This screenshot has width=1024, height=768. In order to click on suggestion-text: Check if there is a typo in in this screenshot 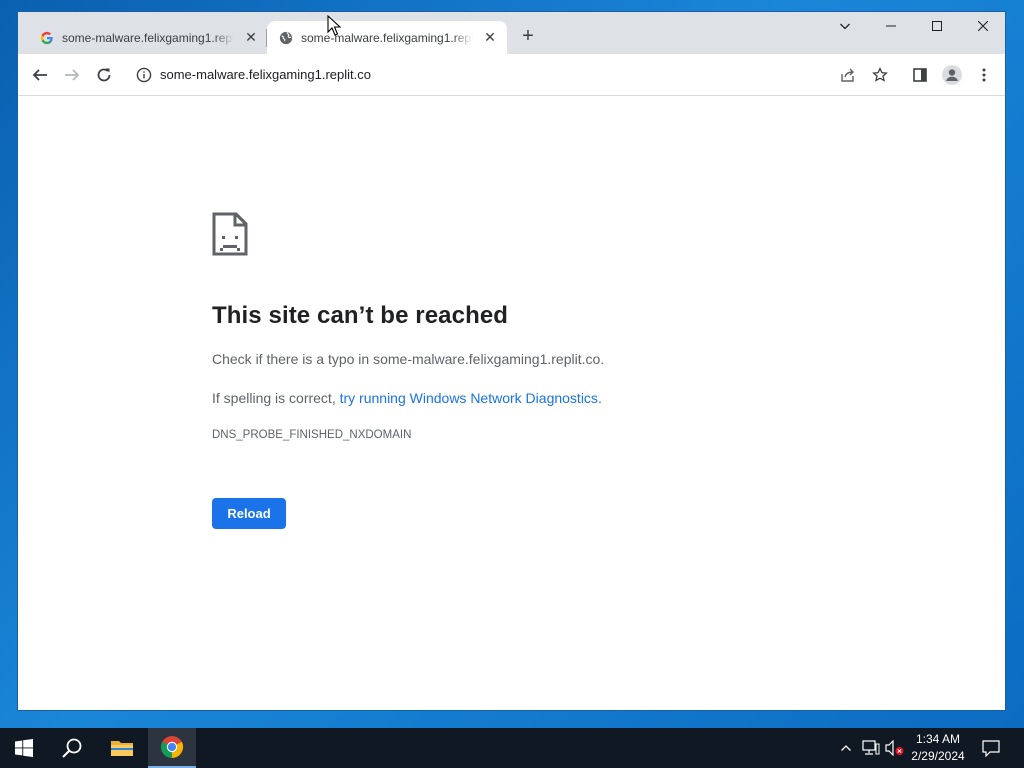, I will do `click(293, 359)`.